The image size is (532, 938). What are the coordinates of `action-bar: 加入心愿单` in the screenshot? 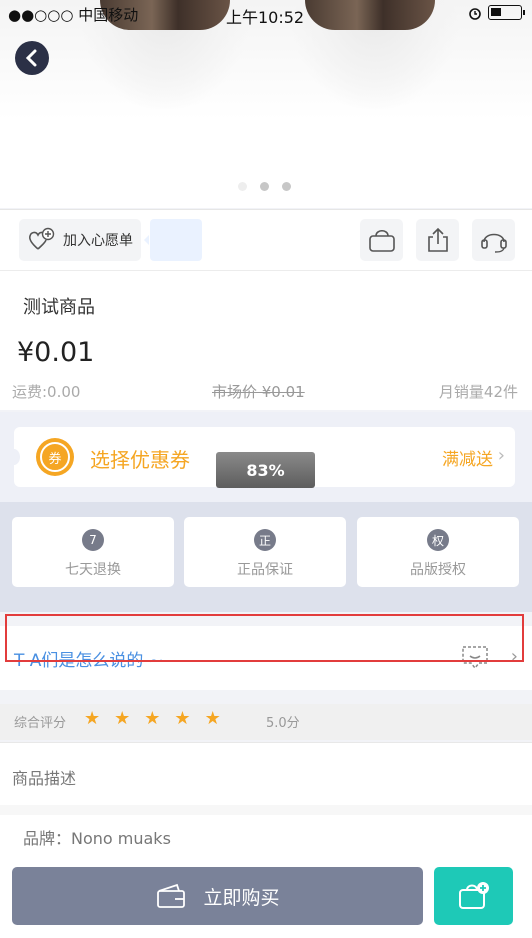 It's located at (266, 239).